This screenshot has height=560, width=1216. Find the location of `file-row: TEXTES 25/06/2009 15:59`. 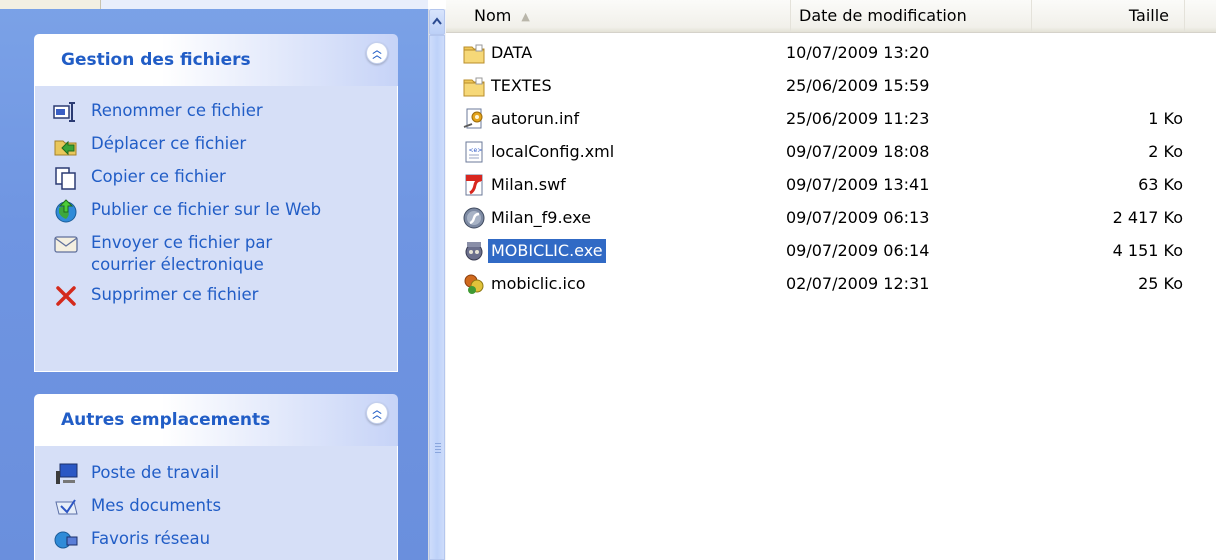

file-row: TEXTES 25/06/2009 15:59 is located at coordinates (831, 86).